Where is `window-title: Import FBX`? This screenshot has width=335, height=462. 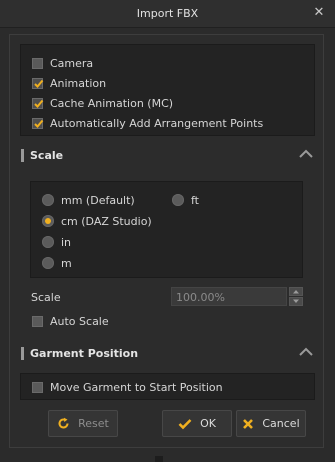
window-title: Import FBX is located at coordinates (167, 13).